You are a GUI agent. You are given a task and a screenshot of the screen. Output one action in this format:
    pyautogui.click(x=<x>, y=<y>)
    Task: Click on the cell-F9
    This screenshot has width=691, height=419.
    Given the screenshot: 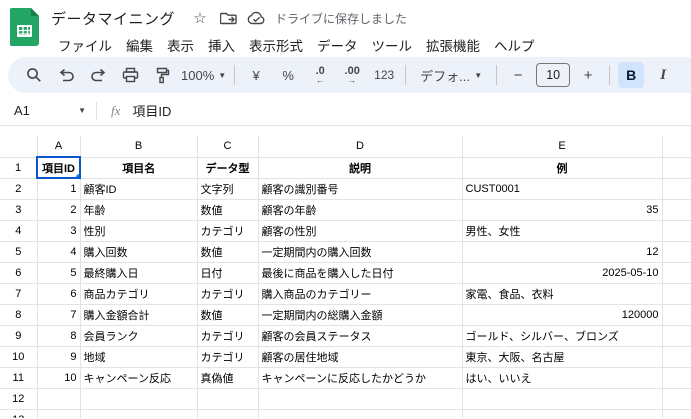 What is the action you would take?
    pyautogui.click(x=676, y=336)
    